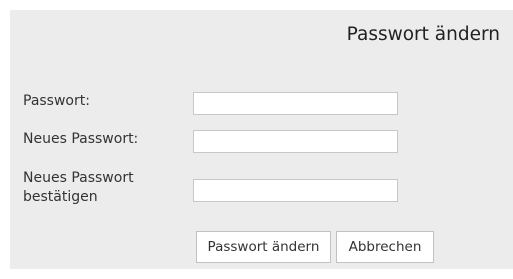 The height and width of the screenshot is (279, 513). What do you see at coordinates (423, 34) in the screenshot?
I see `page-title: Passwort ändern` at bounding box center [423, 34].